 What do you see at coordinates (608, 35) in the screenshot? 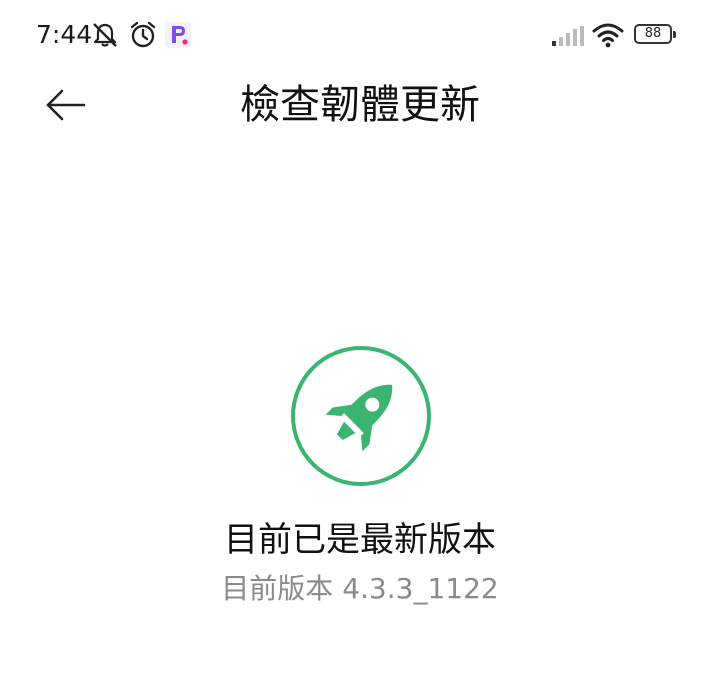
I see `wifi-icon` at bounding box center [608, 35].